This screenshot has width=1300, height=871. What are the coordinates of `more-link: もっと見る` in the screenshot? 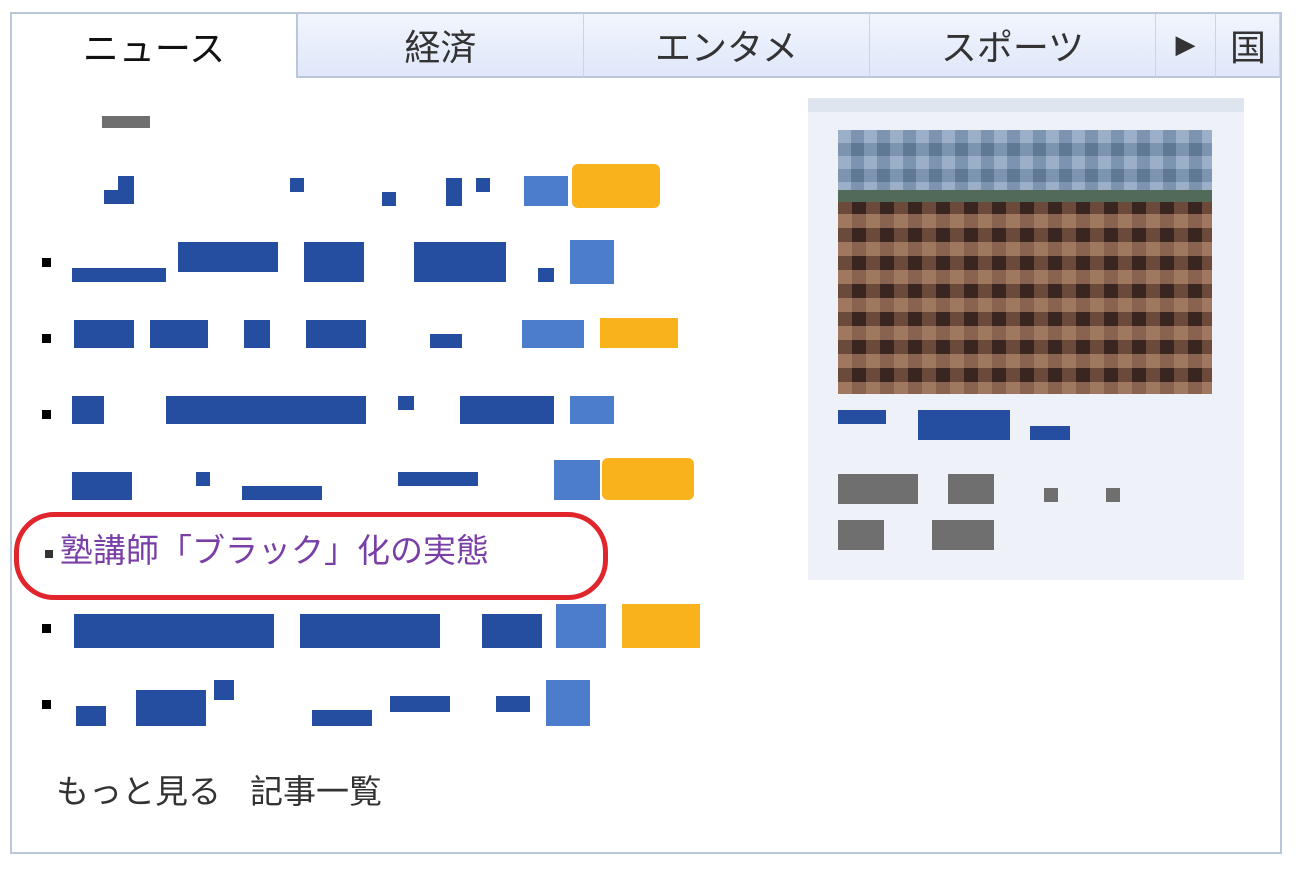 It's located at (138, 789).